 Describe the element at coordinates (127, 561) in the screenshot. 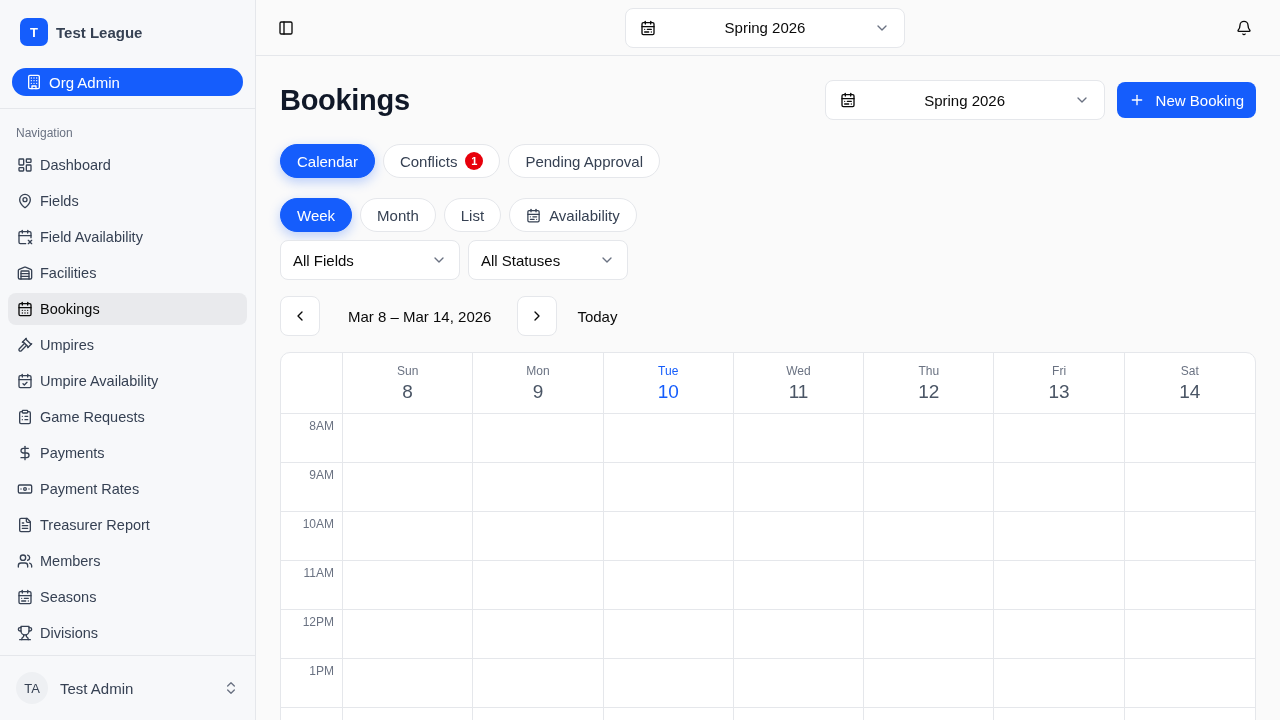

I see `nav-item: Members` at that location.